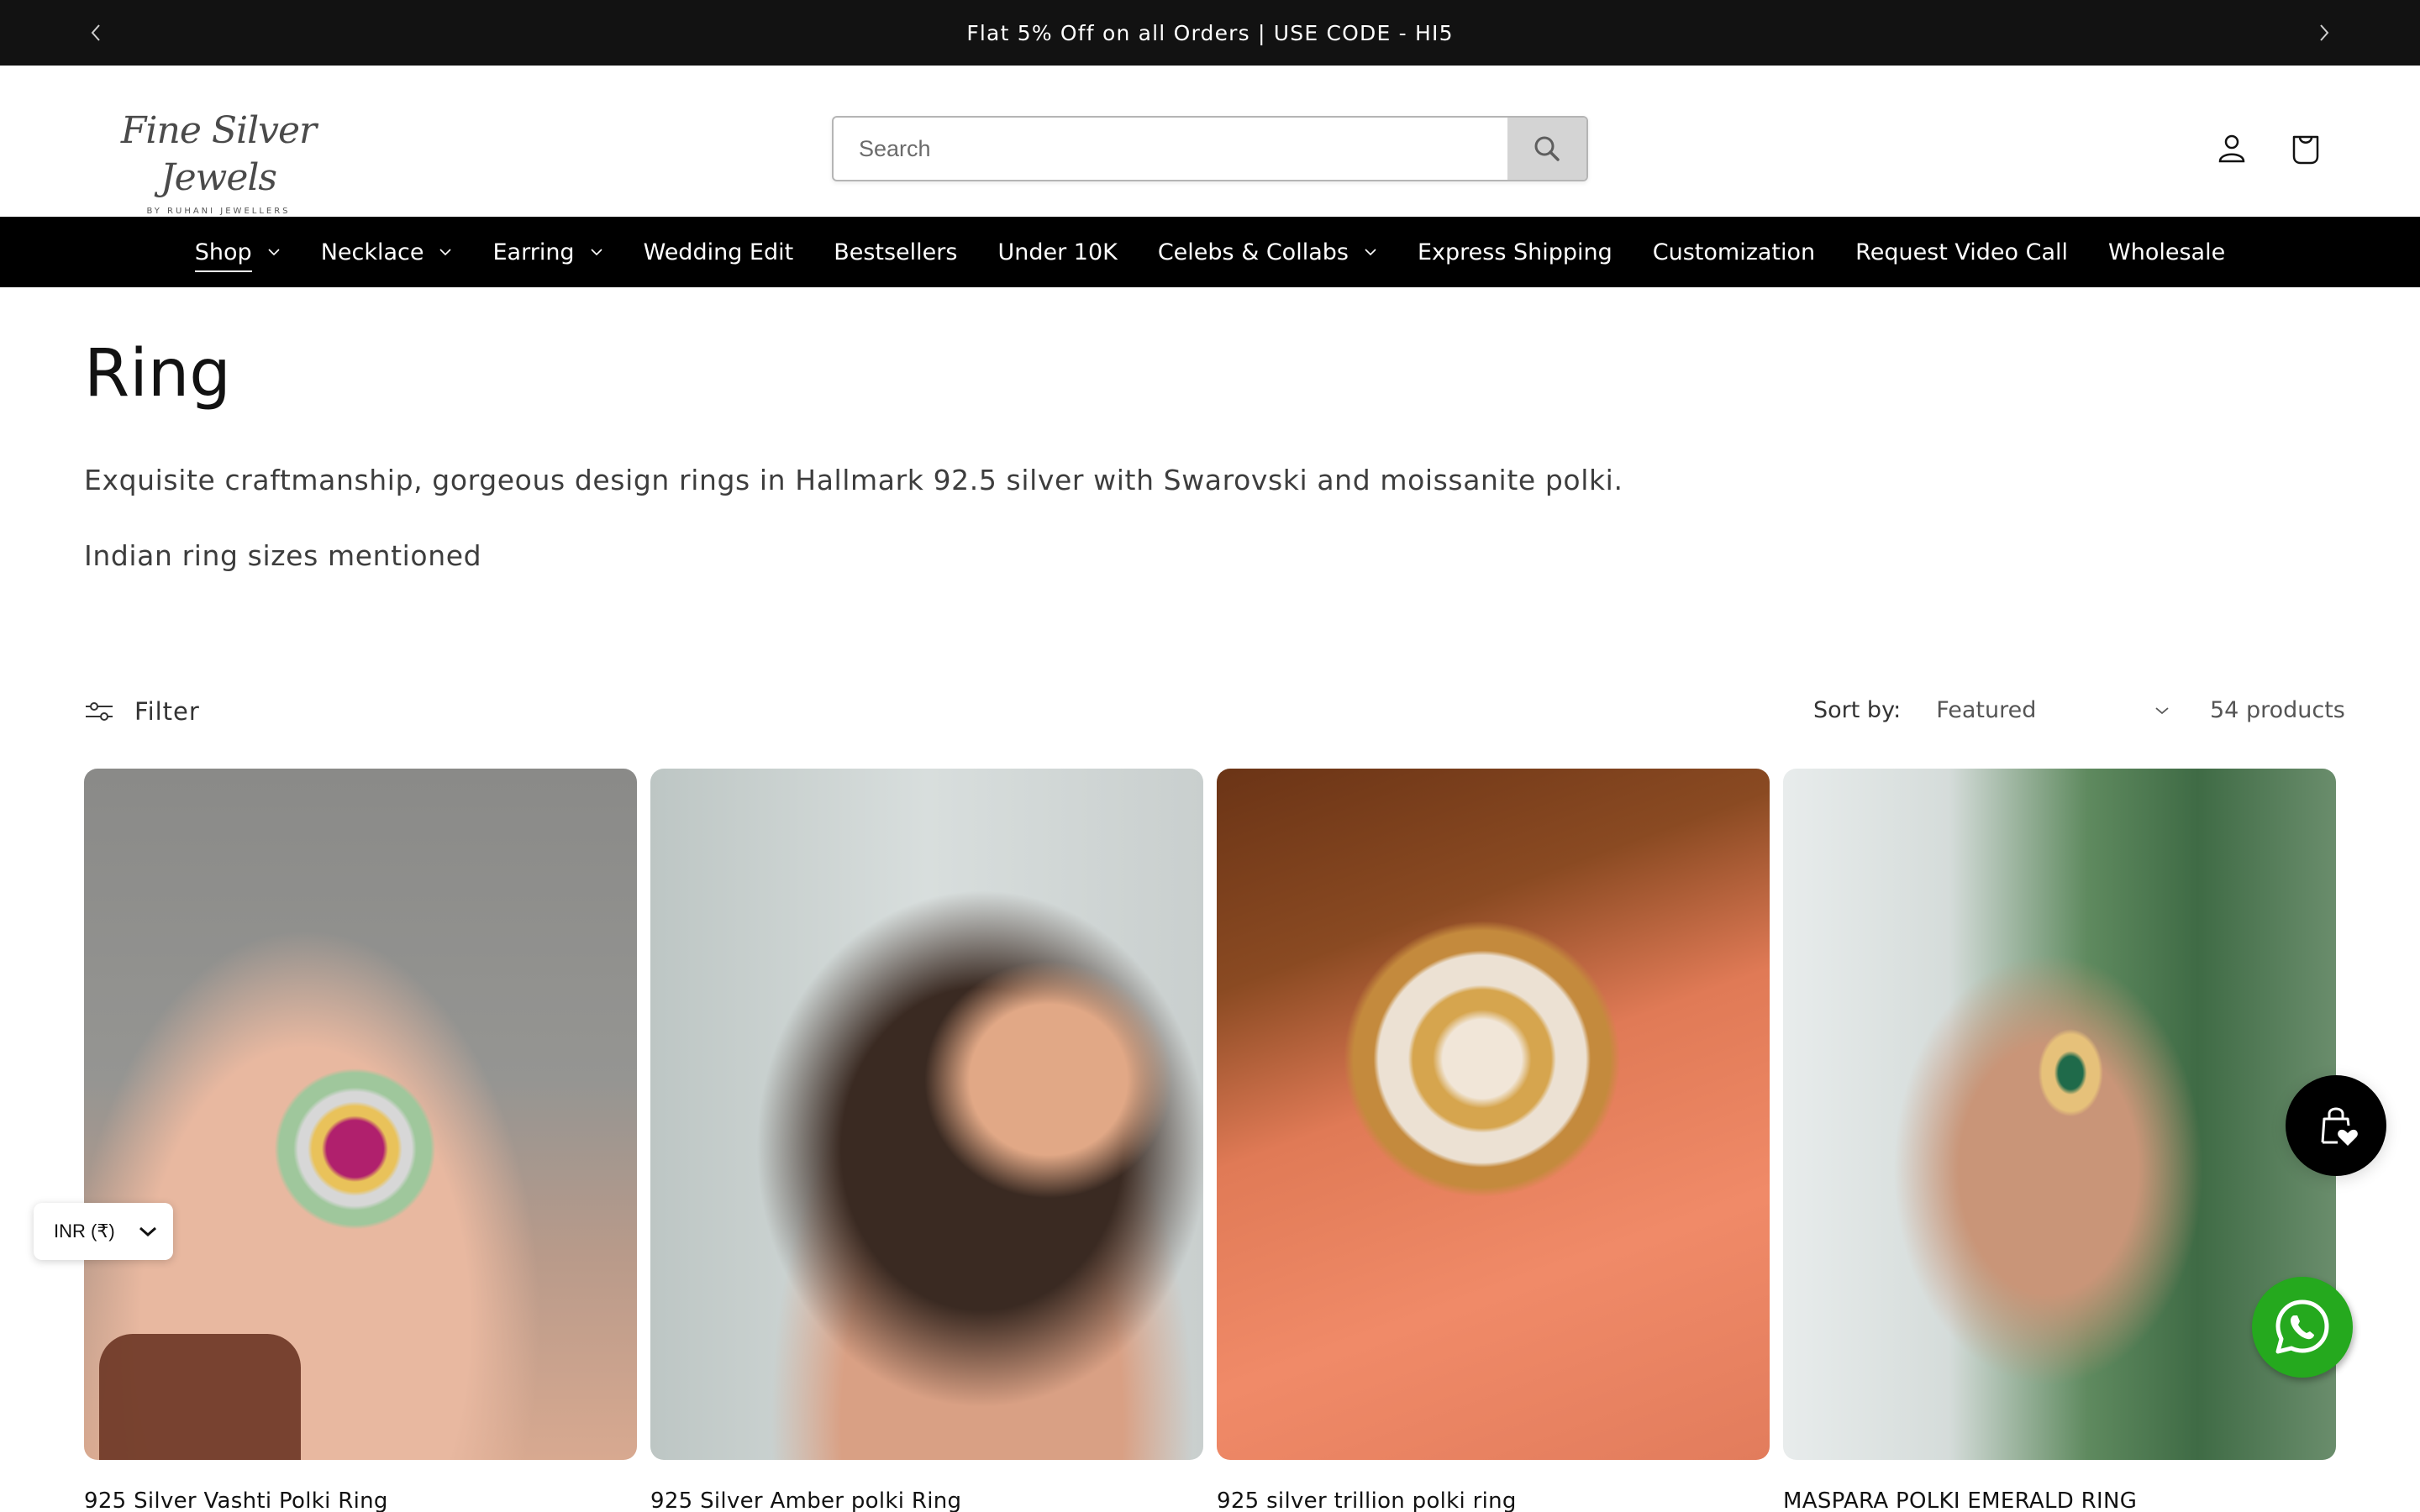 This screenshot has width=2420, height=1512. What do you see at coordinates (84, 1231) in the screenshot?
I see `currency-value: INR (₹)` at bounding box center [84, 1231].